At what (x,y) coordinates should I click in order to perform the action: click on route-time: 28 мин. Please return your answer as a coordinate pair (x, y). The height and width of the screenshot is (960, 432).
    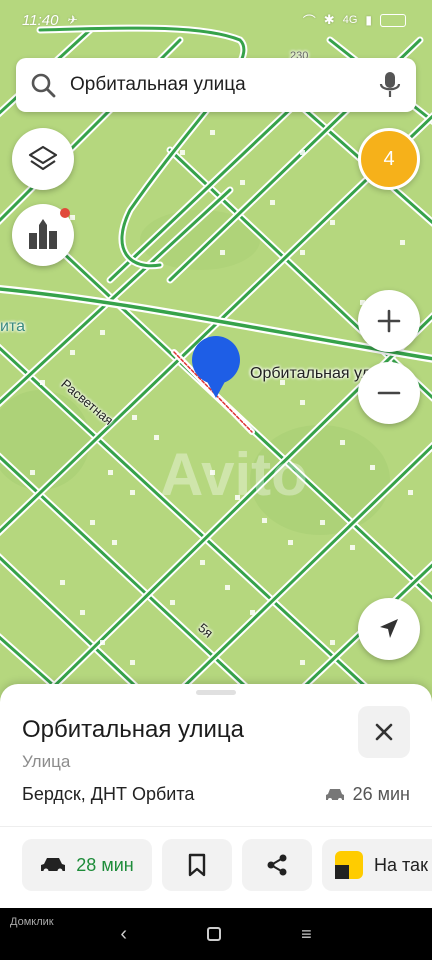
    Looking at the image, I should click on (105, 864).